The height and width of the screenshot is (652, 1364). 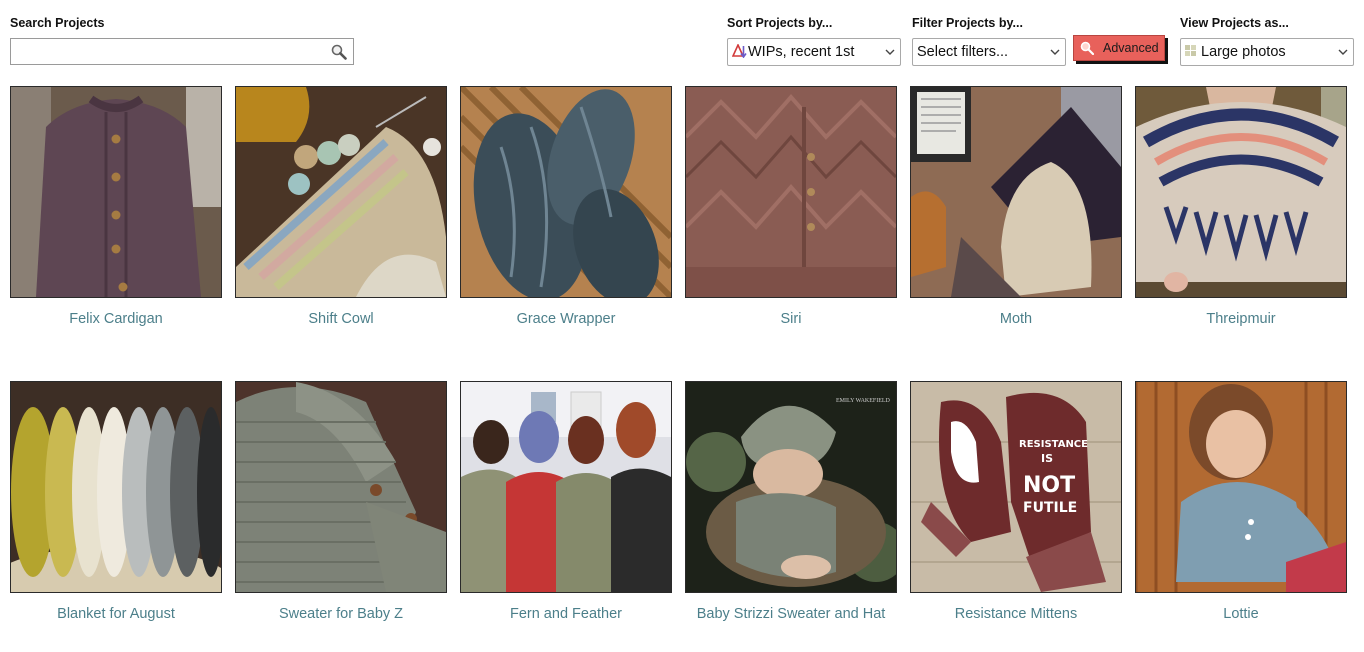 What do you see at coordinates (116, 614) in the screenshot?
I see `project-title-link: Blanket for August` at bounding box center [116, 614].